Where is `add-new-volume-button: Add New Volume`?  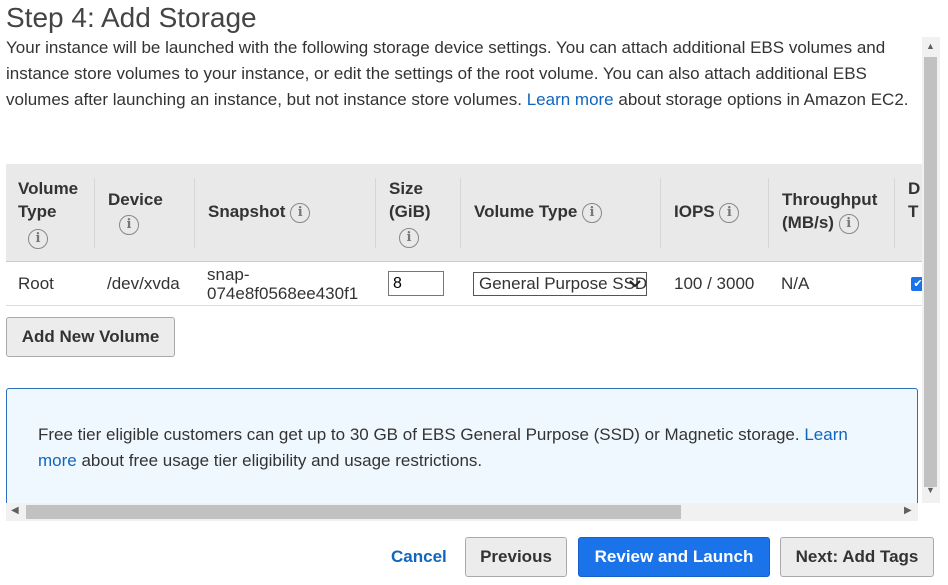
add-new-volume-button: Add New Volume is located at coordinates (90, 337).